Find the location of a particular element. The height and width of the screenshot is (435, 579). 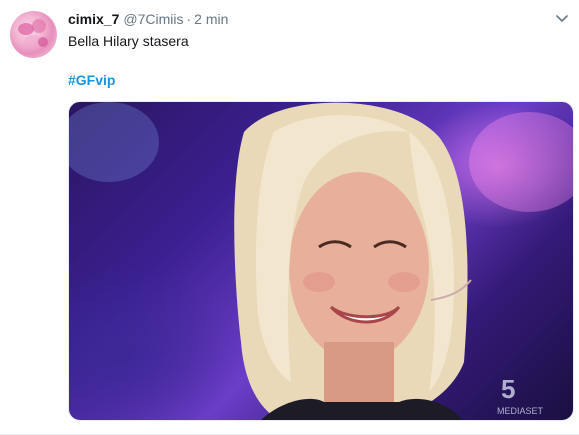

tweet-header: cimix_7 @7Cimiis · 2 min is located at coordinates (148, 21).